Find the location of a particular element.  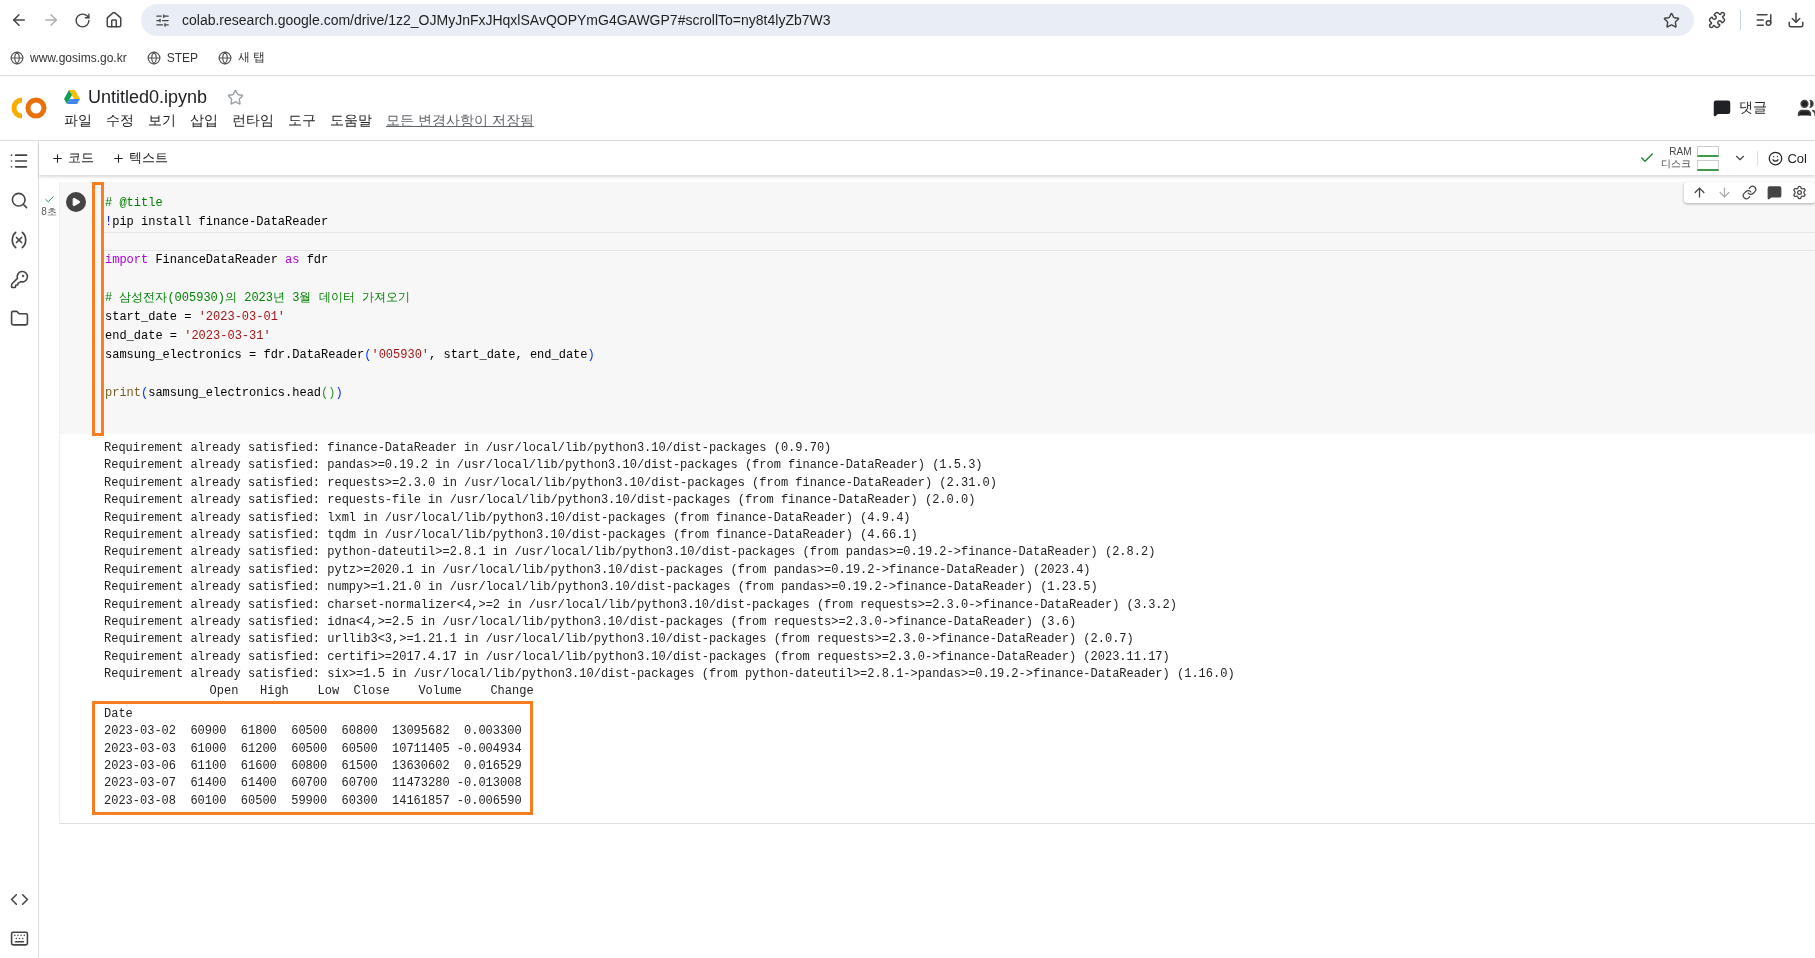

column-header: Change is located at coordinates (511, 692).